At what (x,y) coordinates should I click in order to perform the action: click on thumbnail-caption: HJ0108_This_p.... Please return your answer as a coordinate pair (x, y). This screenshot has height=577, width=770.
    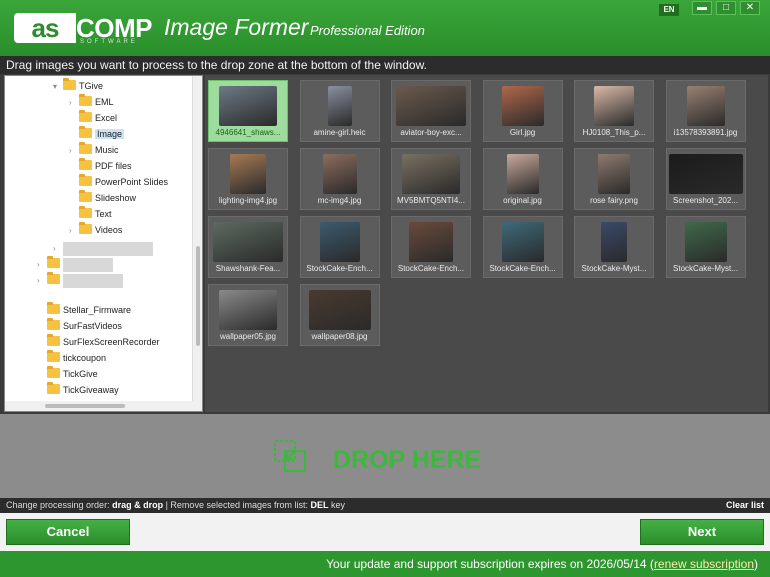
    Looking at the image, I should click on (614, 132).